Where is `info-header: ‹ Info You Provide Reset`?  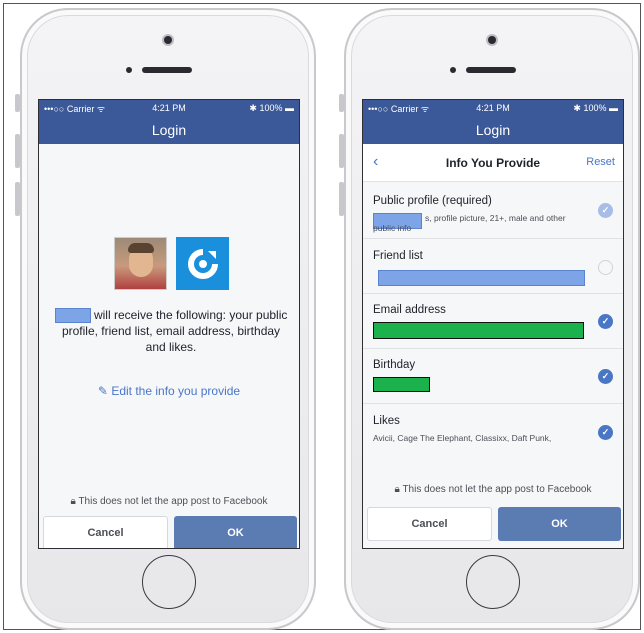
info-header: ‹ Info You Provide Reset is located at coordinates (493, 163).